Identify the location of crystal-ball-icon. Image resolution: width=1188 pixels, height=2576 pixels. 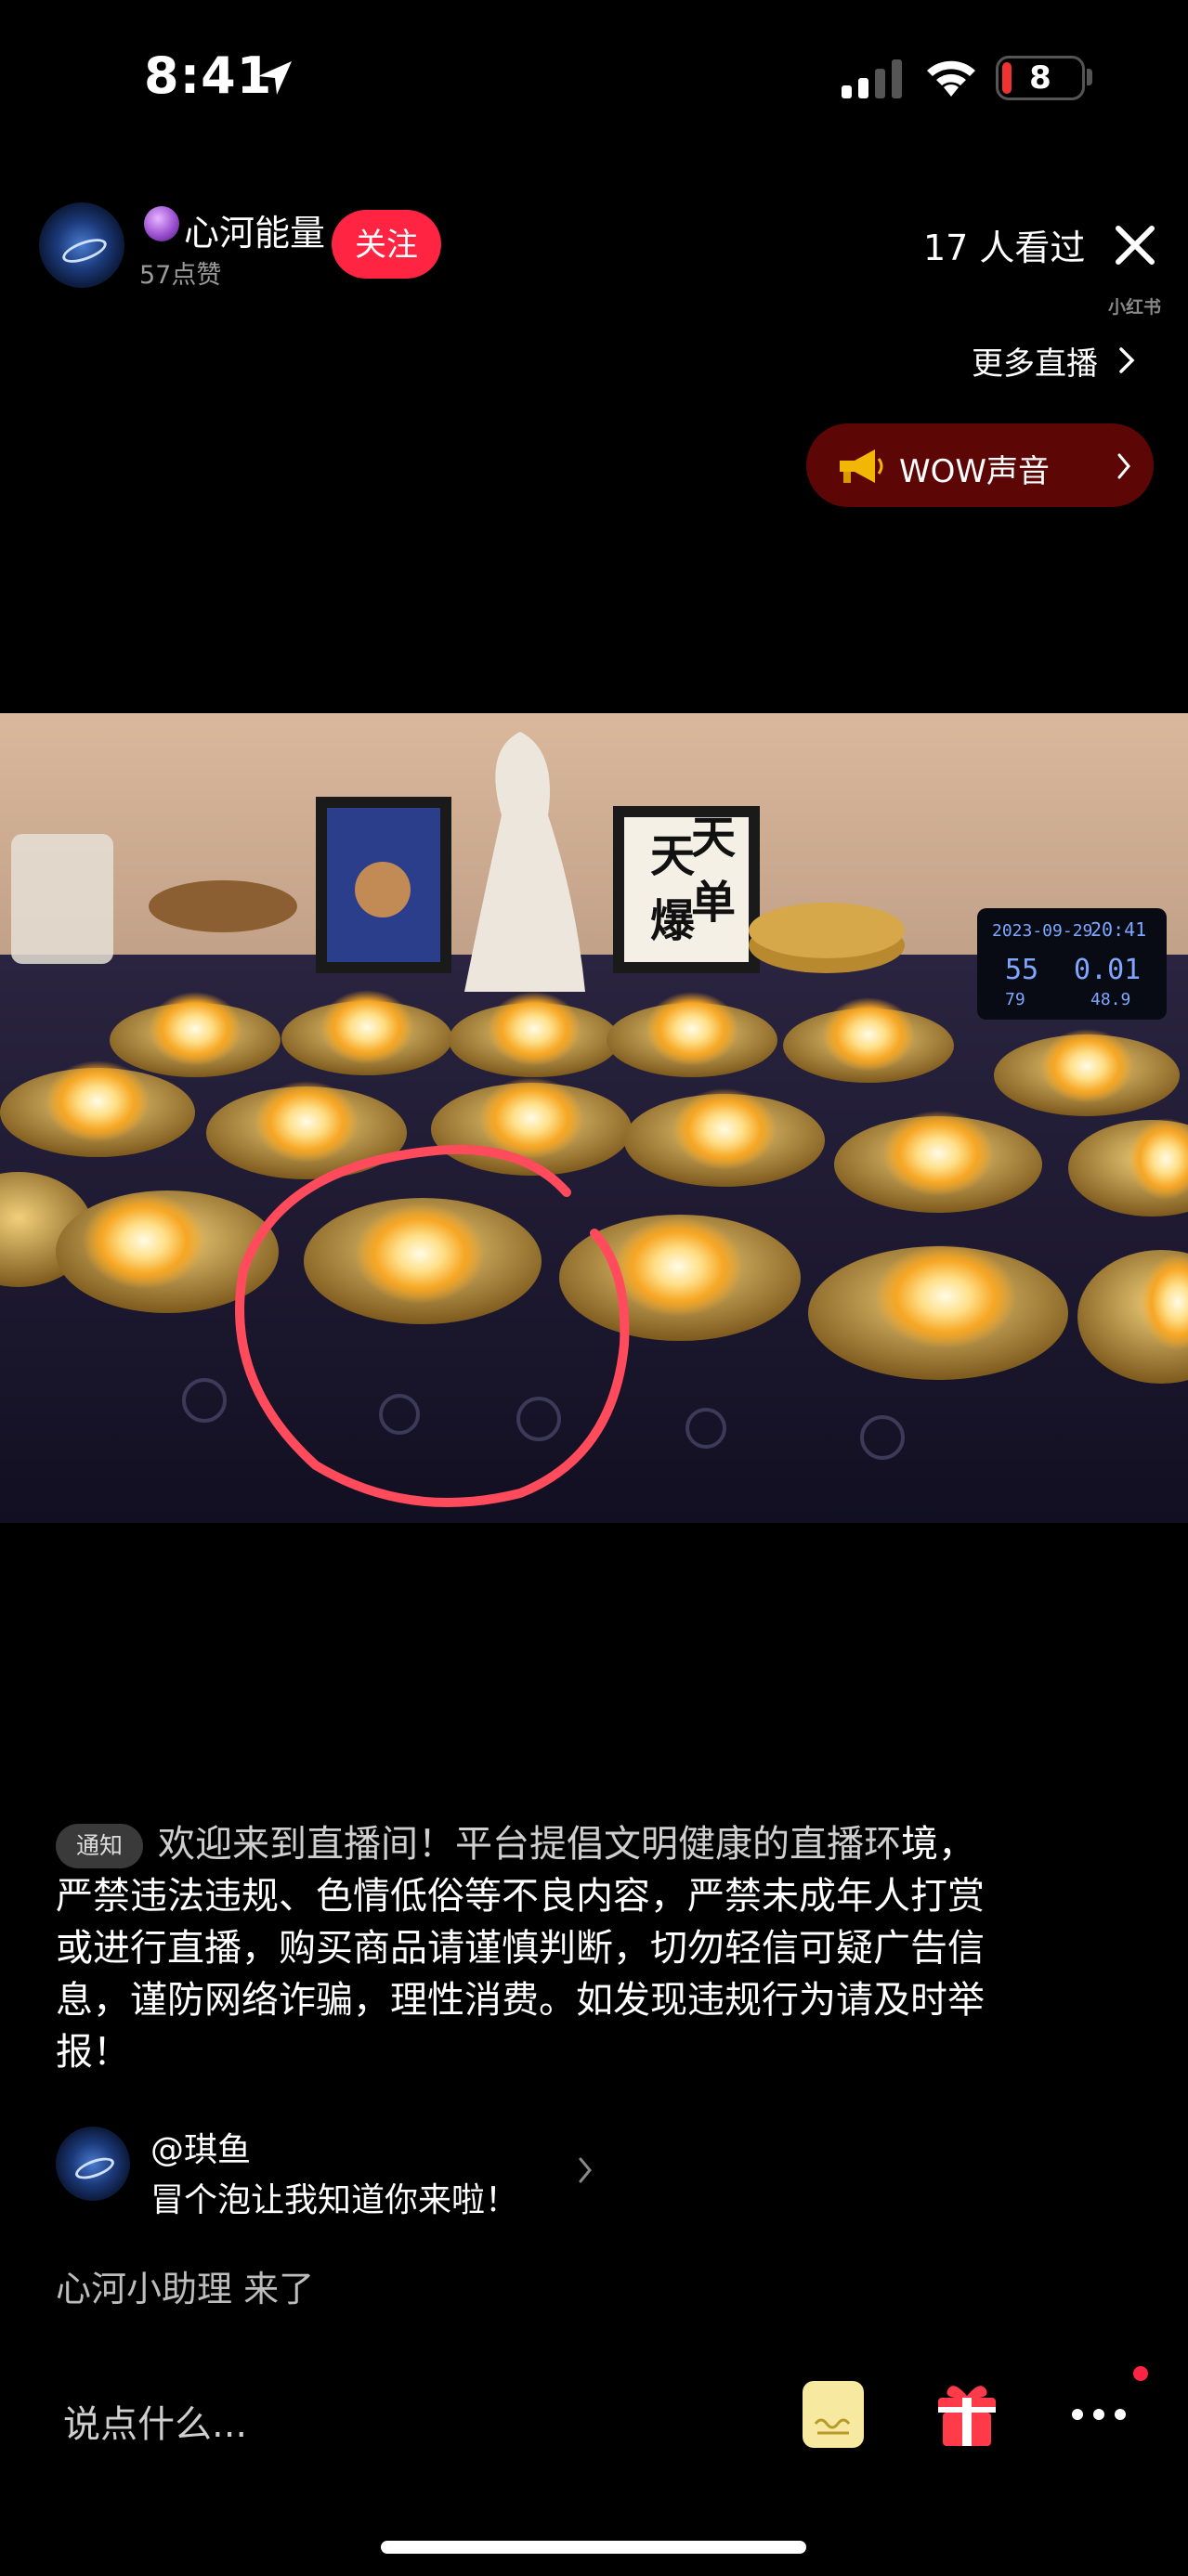
(162, 223).